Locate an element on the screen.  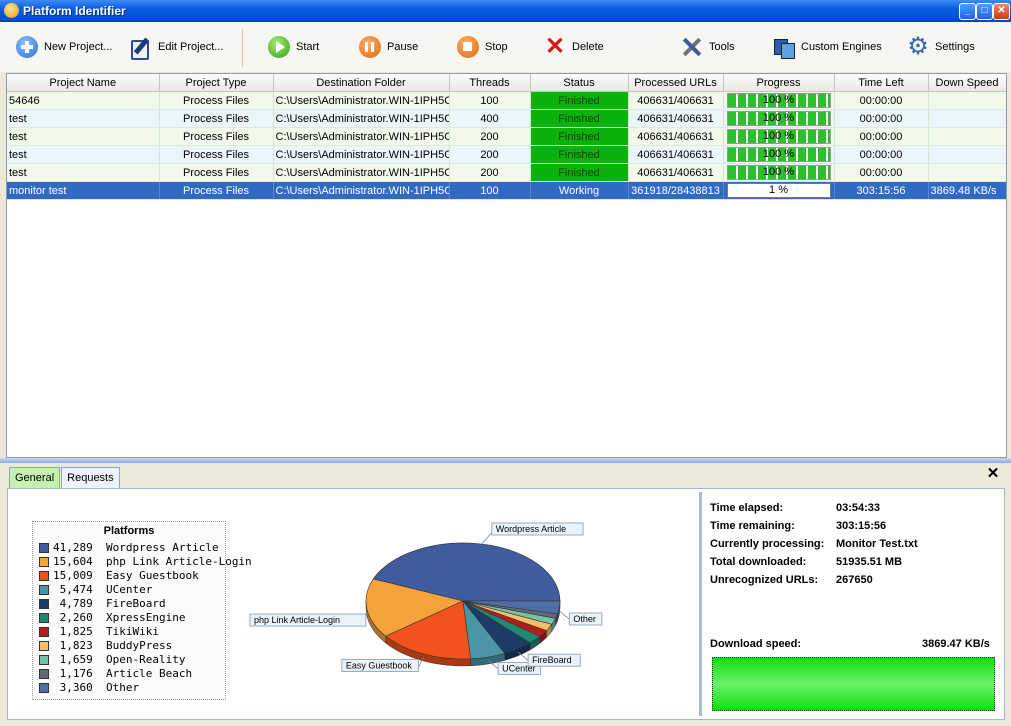
project-name: test is located at coordinates (83, 136).